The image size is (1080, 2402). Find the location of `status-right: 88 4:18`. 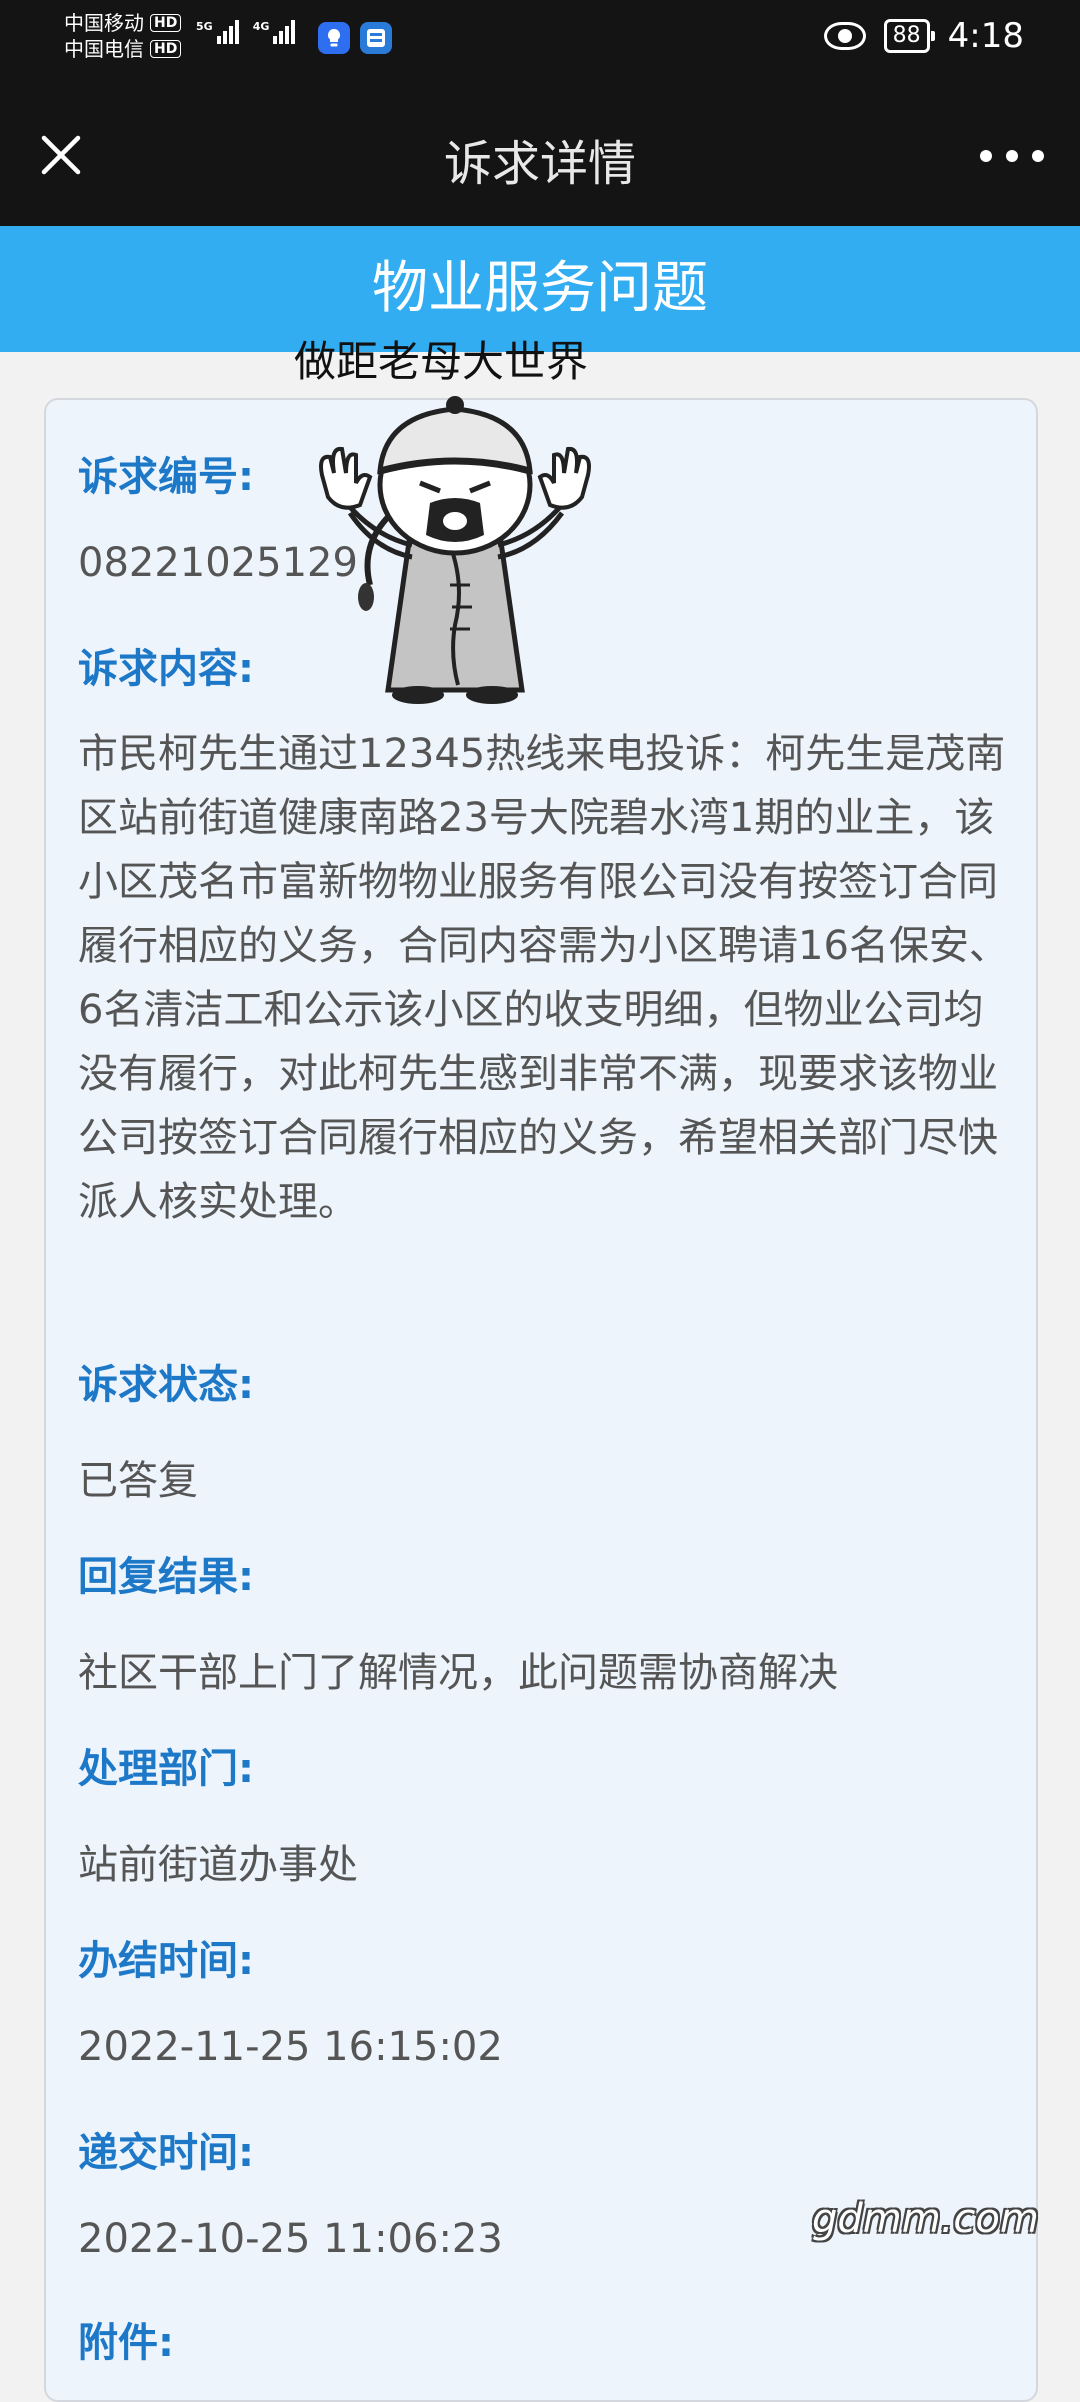

status-right: 88 4:18 is located at coordinates (923, 36).